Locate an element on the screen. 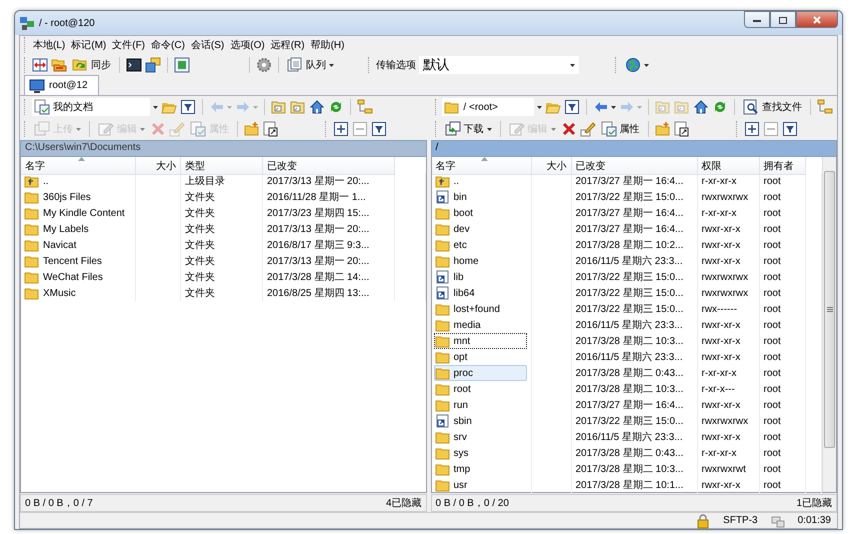 This screenshot has width=852, height=534. menu-item: 会话(S) is located at coordinates (207, 45).